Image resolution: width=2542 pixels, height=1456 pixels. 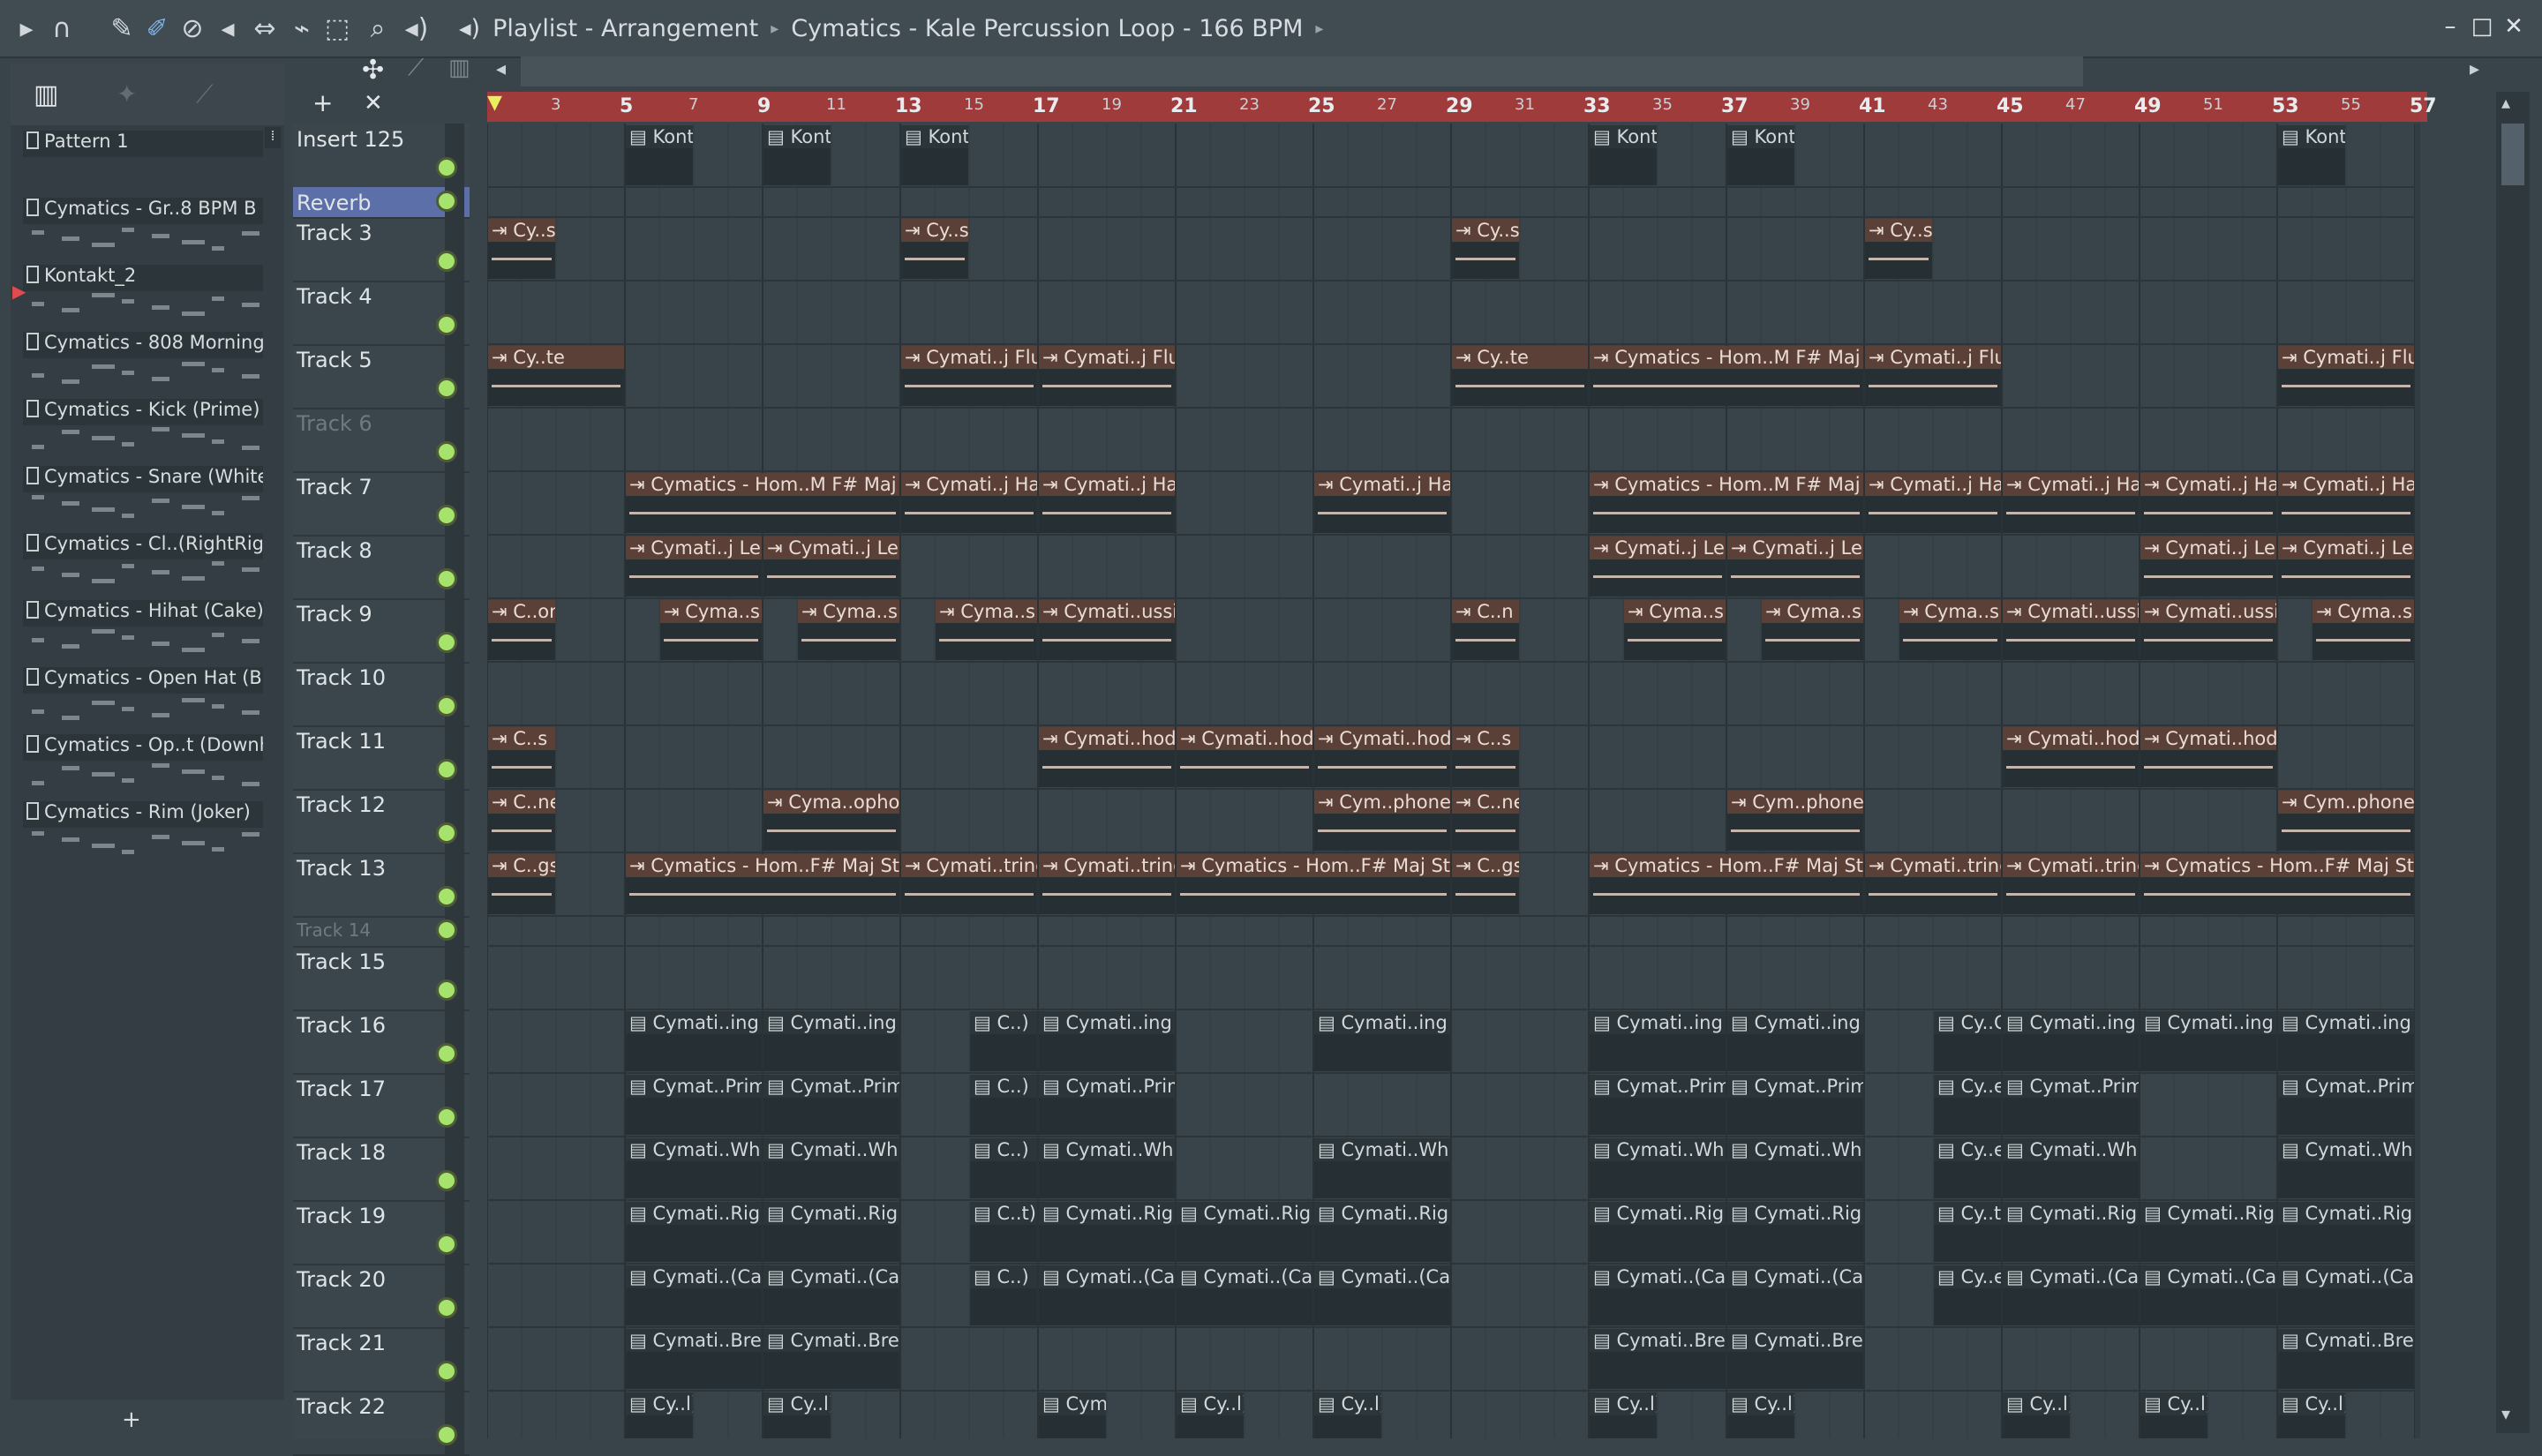 I want to click on scroll-thumb, so click(x=2513, y=154).